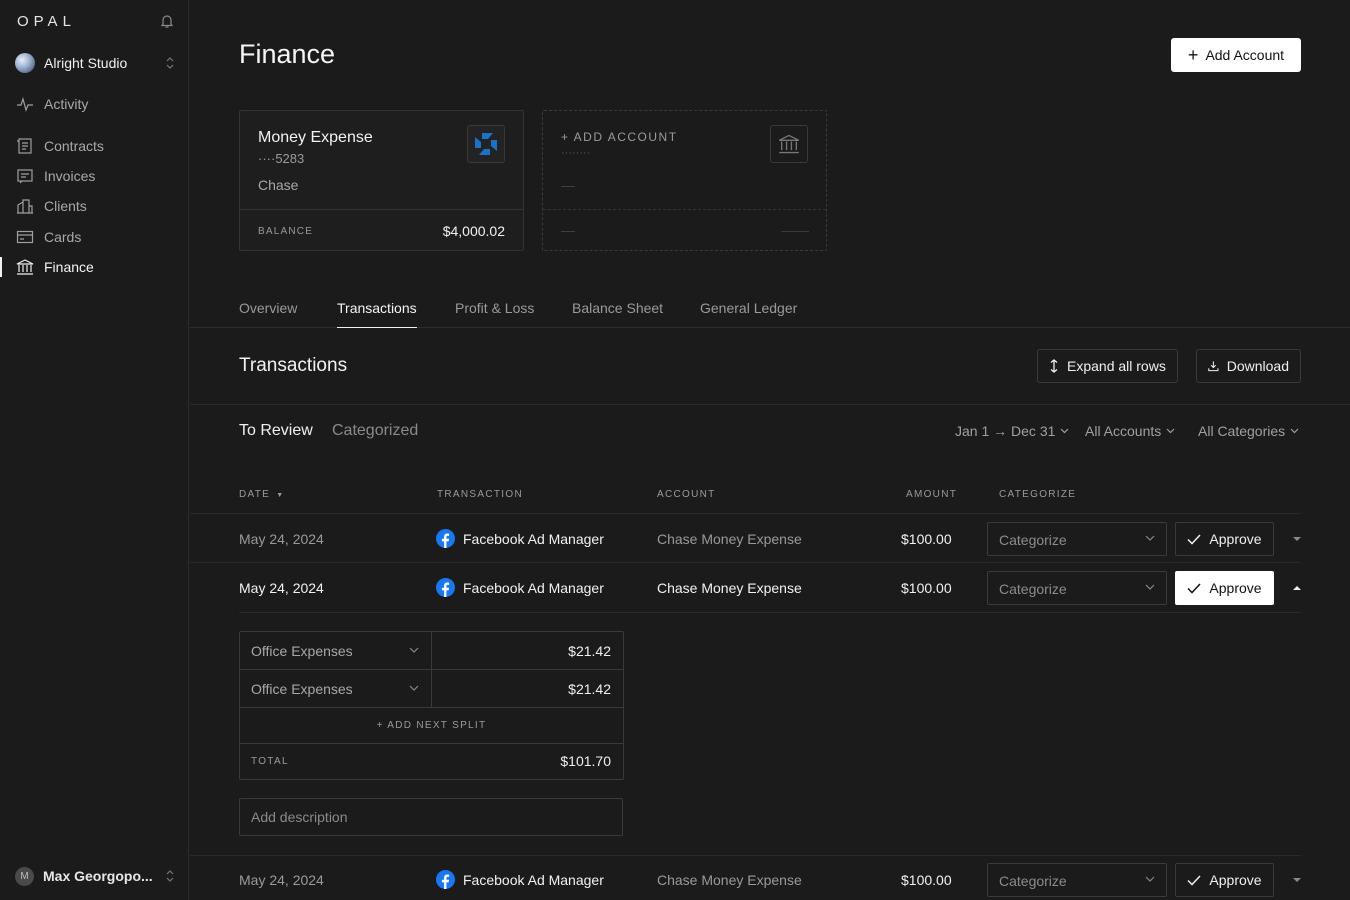 The image size is (1350, 900). What do you see at coordinates (261, 494) in the screenshot?
I see `column-header-date: DATE ▼` at bounding box center [261, 494].